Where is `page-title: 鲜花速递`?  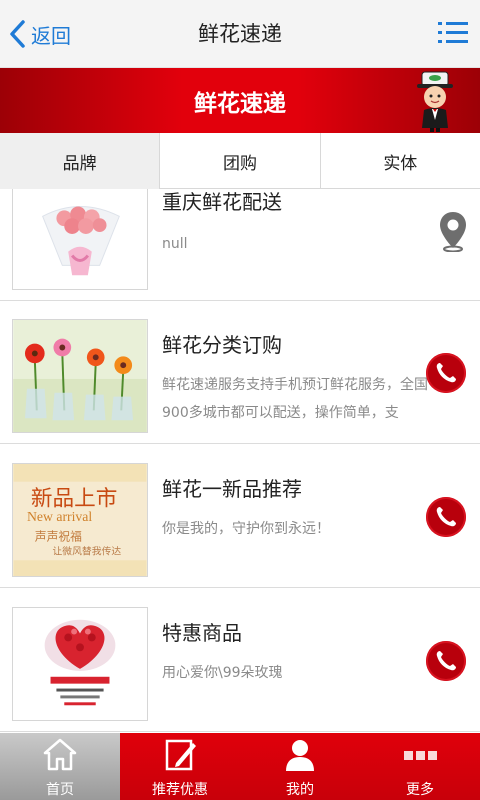
page-title: 鲜花速递 is located at coordinates (240, 34).